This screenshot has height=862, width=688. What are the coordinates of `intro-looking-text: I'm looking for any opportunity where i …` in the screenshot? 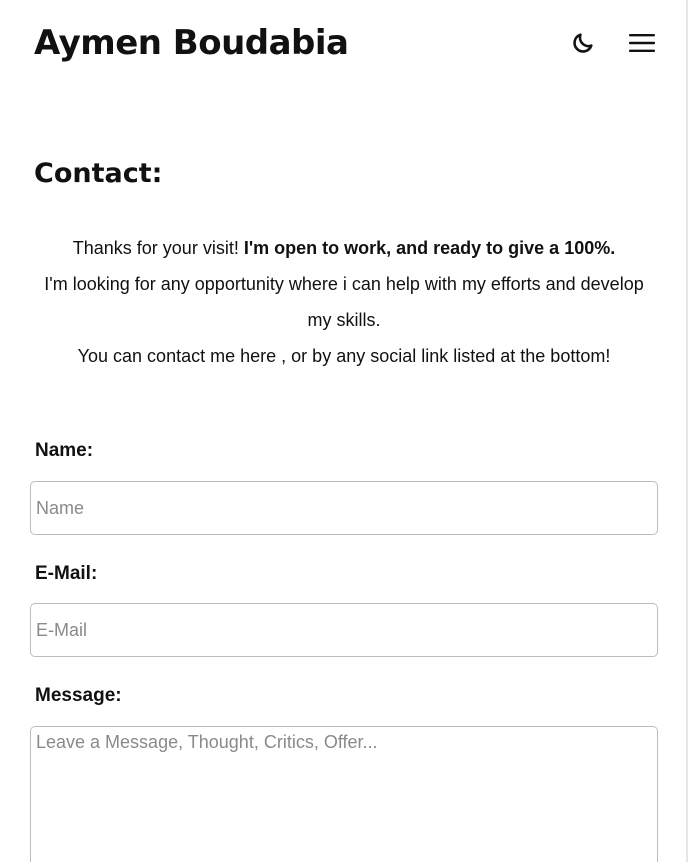 It's located at (344, 302).